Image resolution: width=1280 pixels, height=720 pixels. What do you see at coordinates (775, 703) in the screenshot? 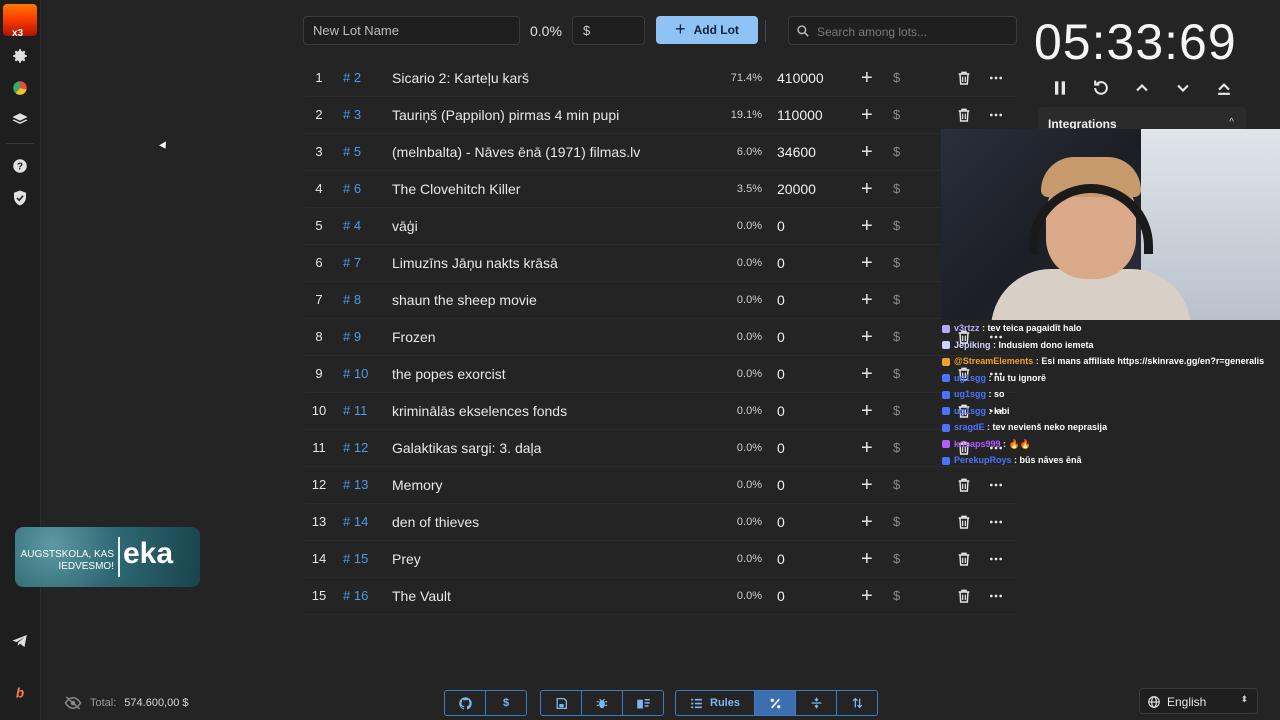
I see `percent-toggle` at bounding box center [775, 703].